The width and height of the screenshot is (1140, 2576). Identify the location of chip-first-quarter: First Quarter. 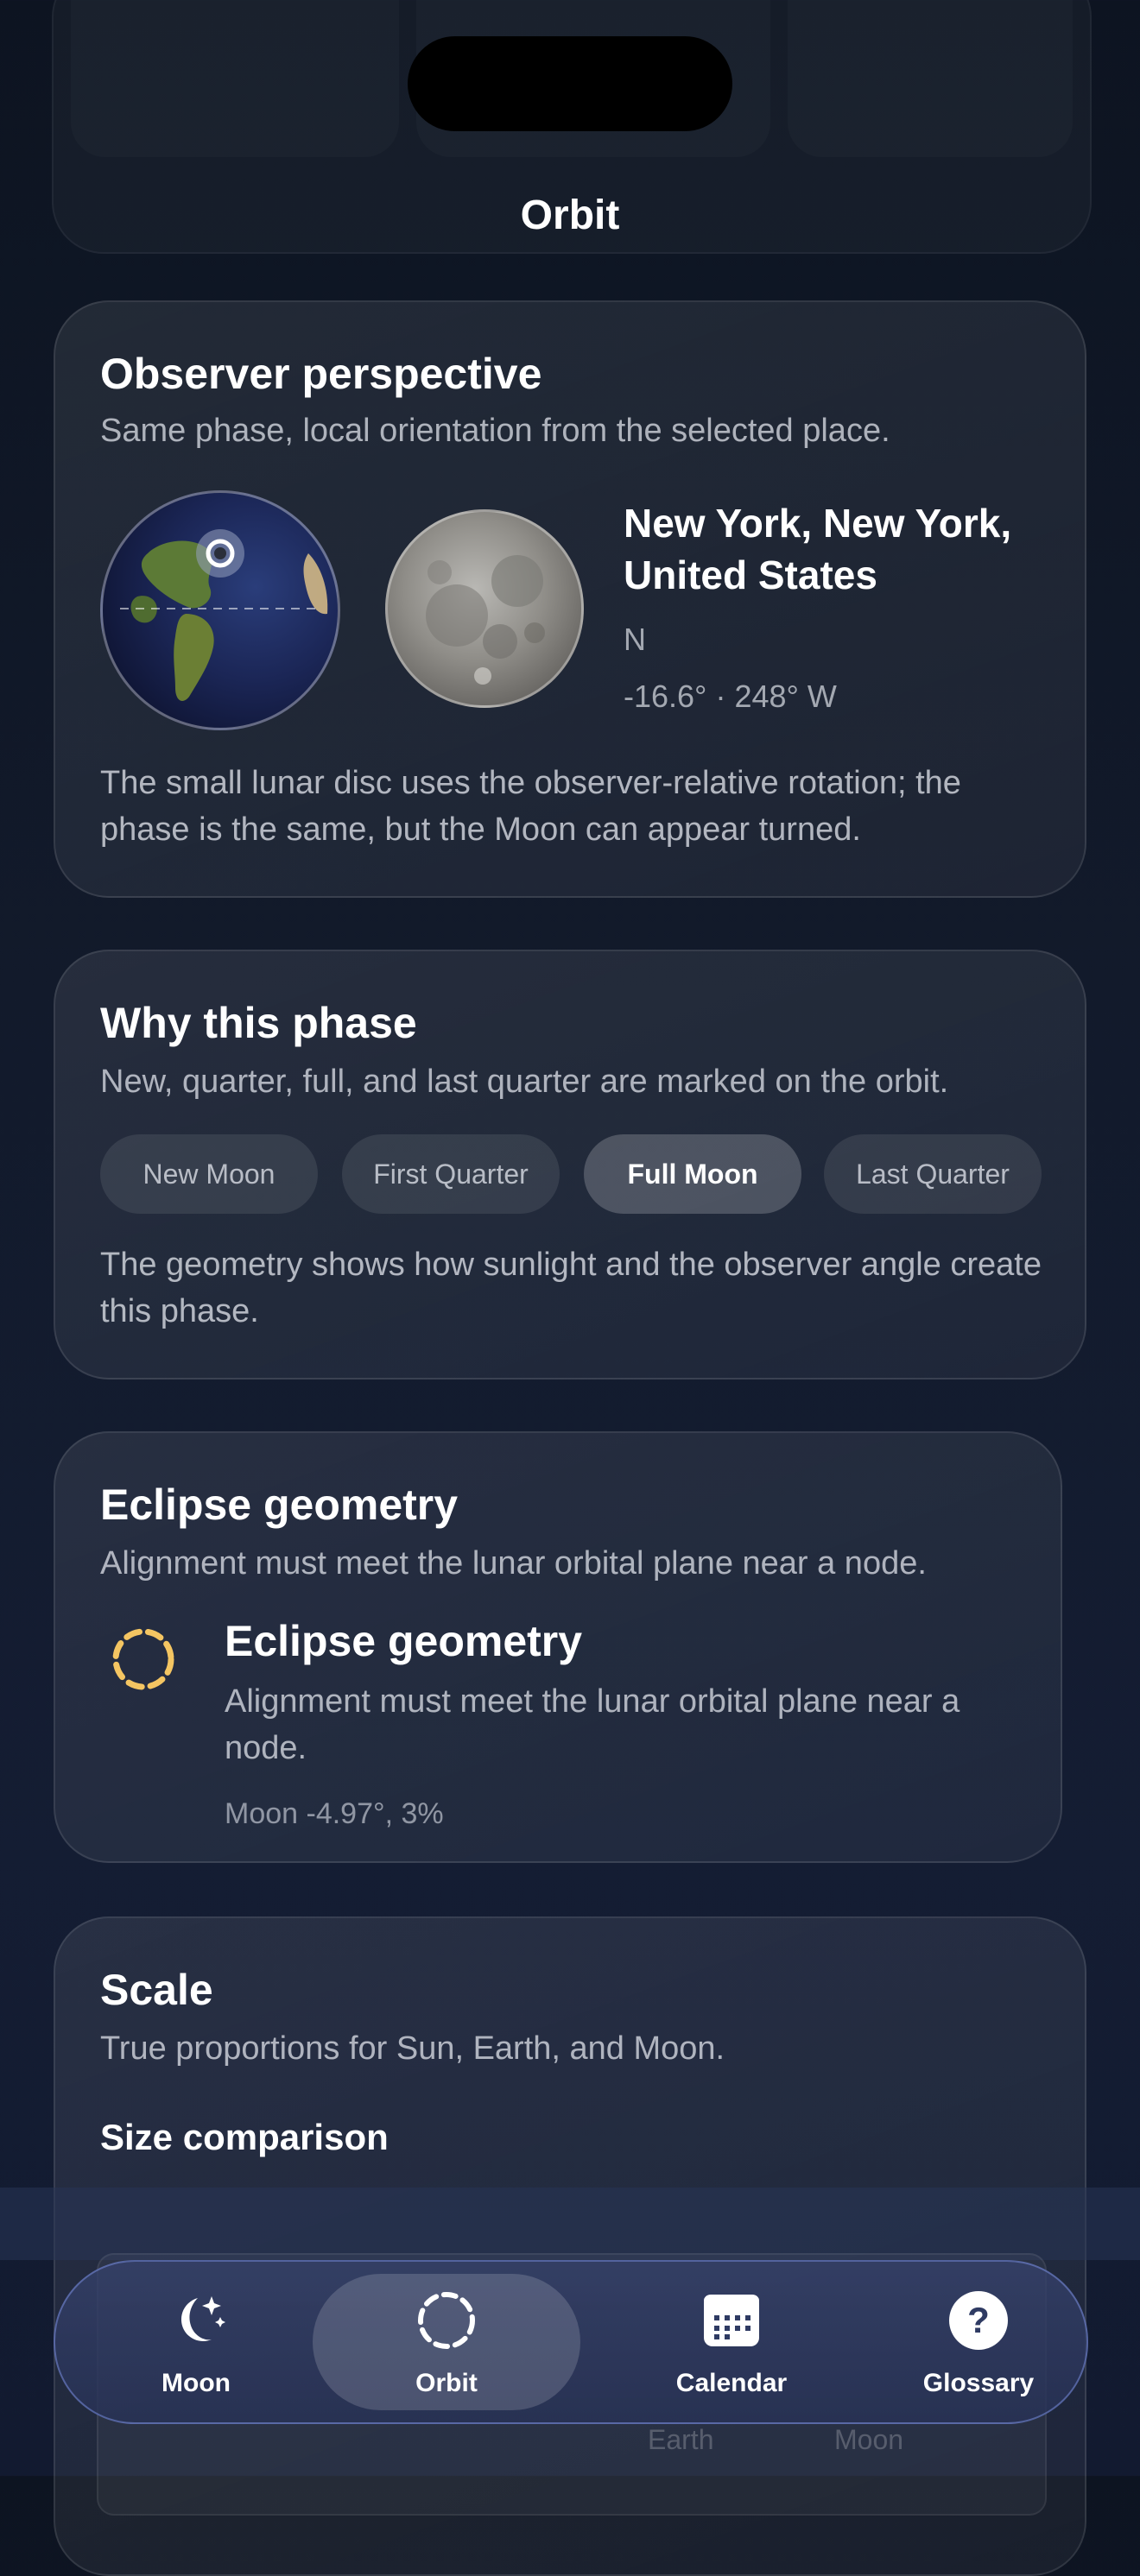
(451, 1174).